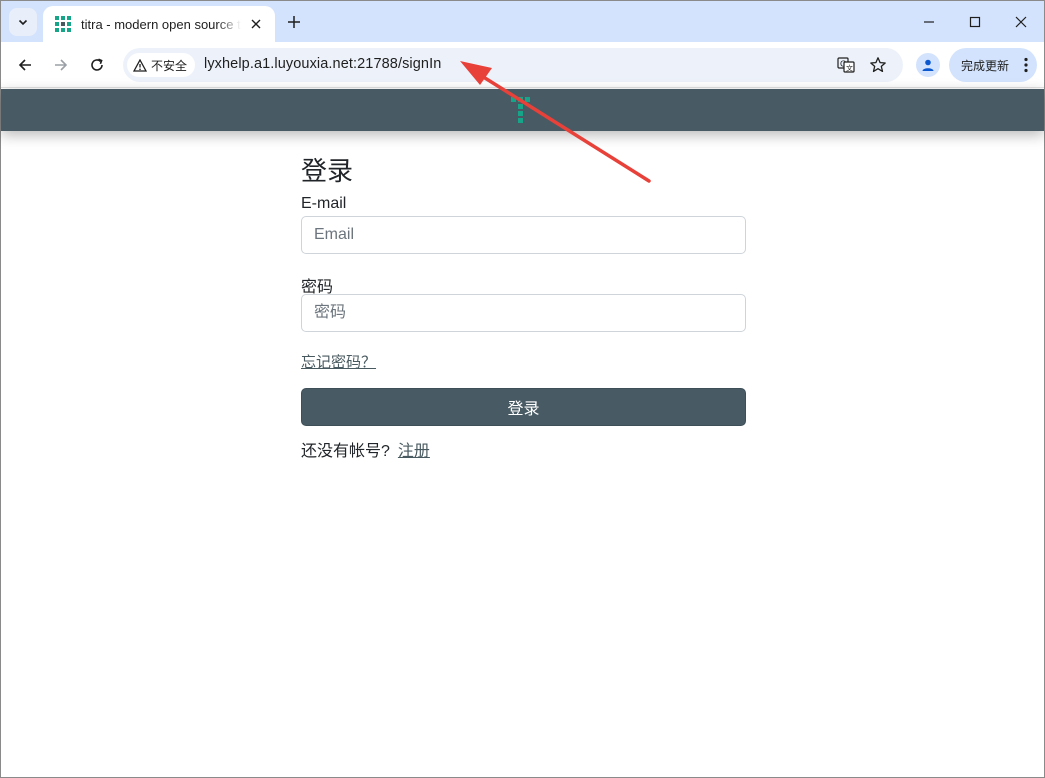 This screenshot has width=1045, height=778. What do you see at coordinates (169, 65) in the screenshot?
I see `security-label: 不安全` at bounding box center [169, 65].